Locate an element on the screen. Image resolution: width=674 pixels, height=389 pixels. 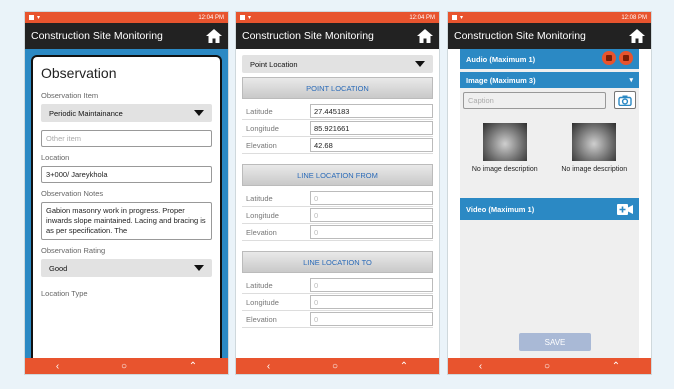
observation-item-select: Periodic Maintainance is located at coordinates (126, 113).